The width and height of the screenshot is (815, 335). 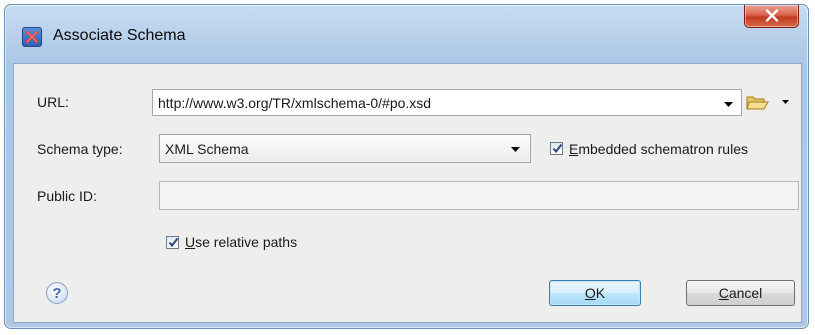 What do you see at coordinates (207, 148) in the screenshot?
I see `schema-type-value: XML Schema` at bounding box center [207, 148].